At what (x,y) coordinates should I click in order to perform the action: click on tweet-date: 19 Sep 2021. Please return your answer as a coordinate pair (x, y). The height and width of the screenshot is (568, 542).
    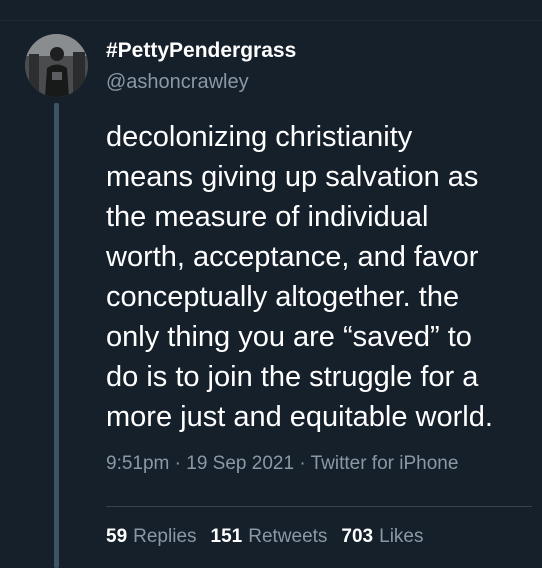
    Looking at the image, I should click on (240, 463).